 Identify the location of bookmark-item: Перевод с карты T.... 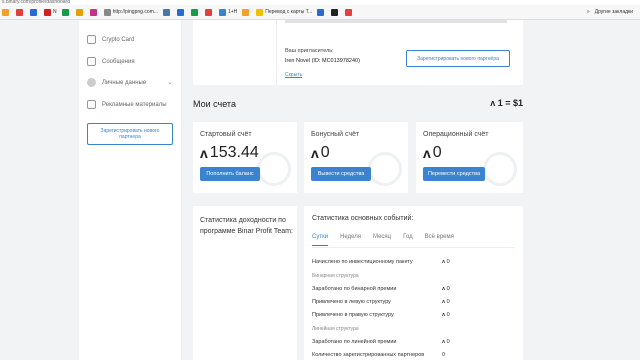
(284, 12).